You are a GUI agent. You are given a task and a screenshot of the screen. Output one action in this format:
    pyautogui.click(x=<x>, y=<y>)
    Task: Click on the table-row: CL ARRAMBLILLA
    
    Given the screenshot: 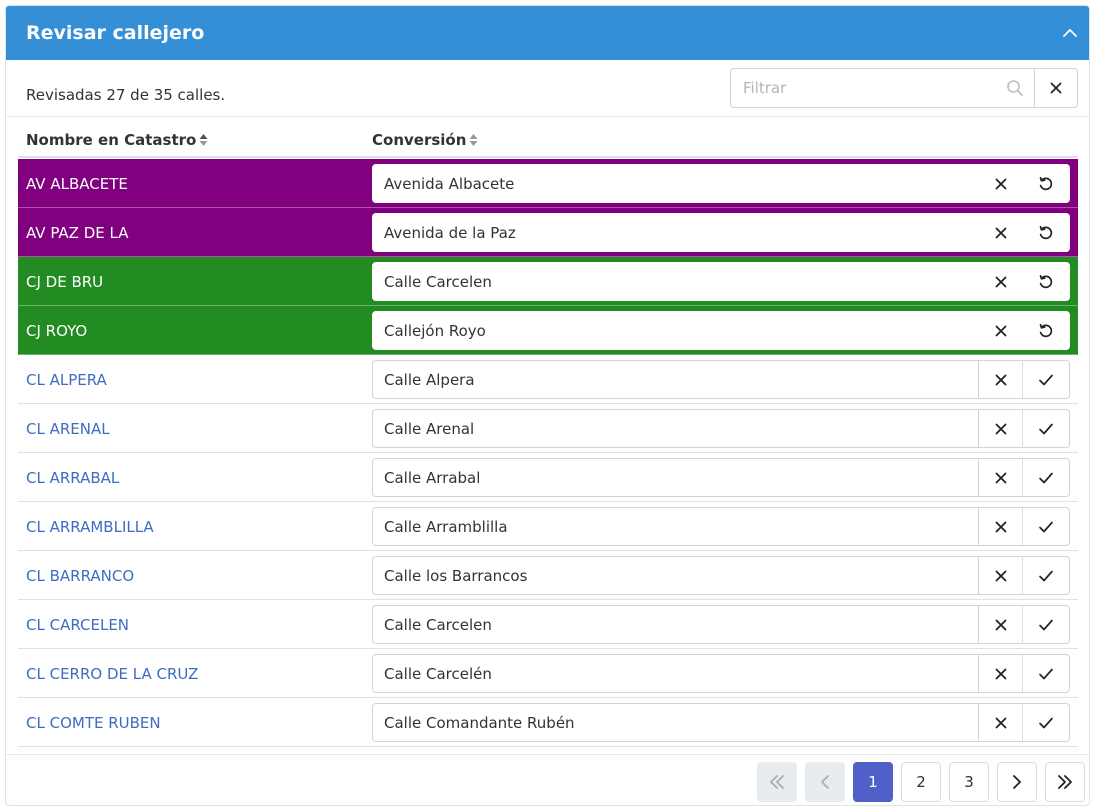 What is the action you would take?
    pyautogui.click(x=548, y=526)
    